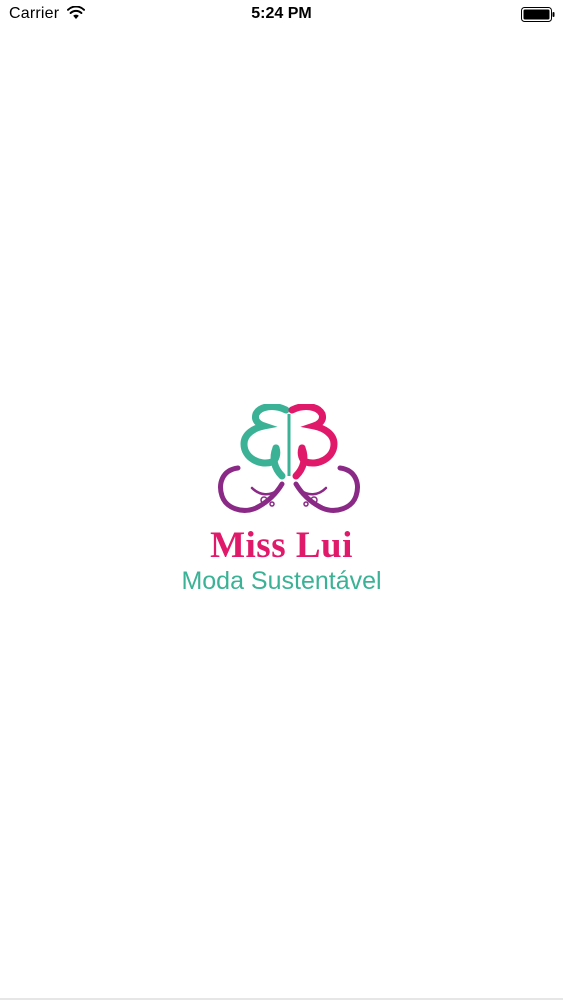 Image resolution: width=563 pixels, height=1000 pixels. What do you see at coordinates (281, 581) in the screenshot?
I see `brand-tagline: Moda Sustentável` at bounding box center [281, 581].